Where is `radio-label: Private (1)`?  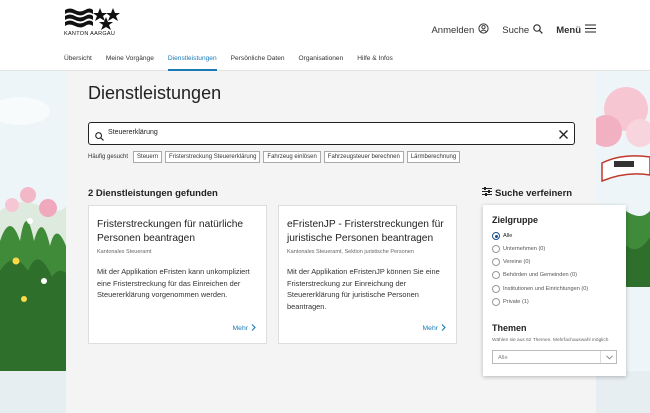
radio-label: Private (1) is located at coordinates (516, 302).